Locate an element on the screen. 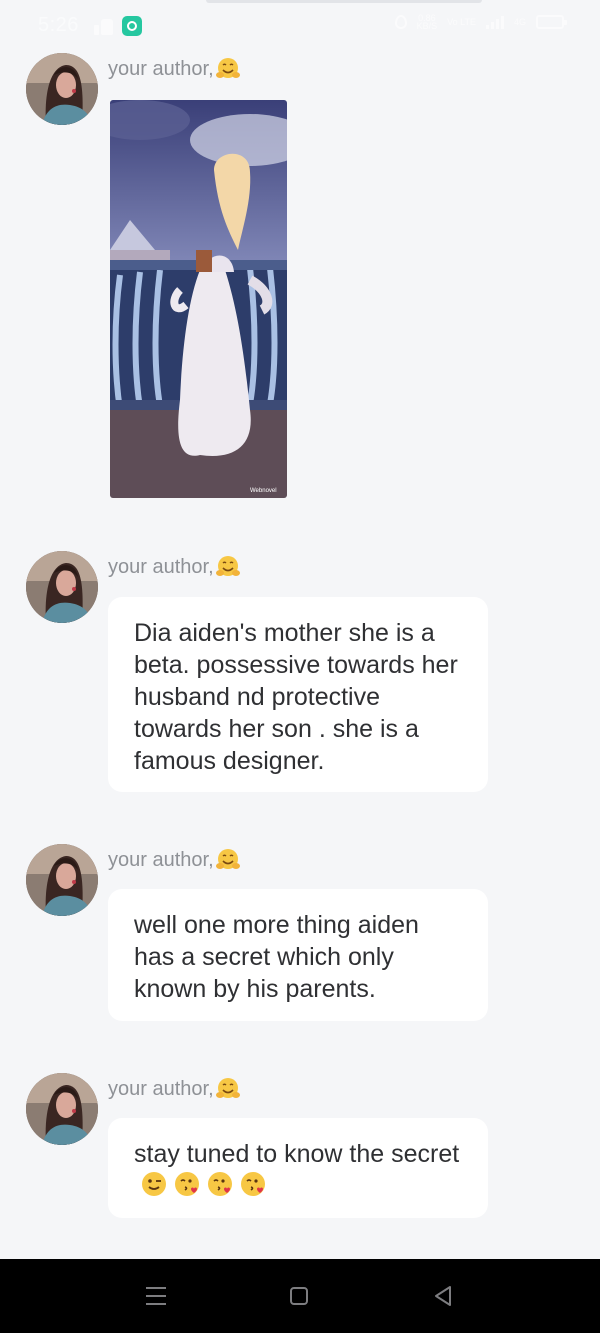  illustration-image: Webnovel is located at coordinates (198, 299).